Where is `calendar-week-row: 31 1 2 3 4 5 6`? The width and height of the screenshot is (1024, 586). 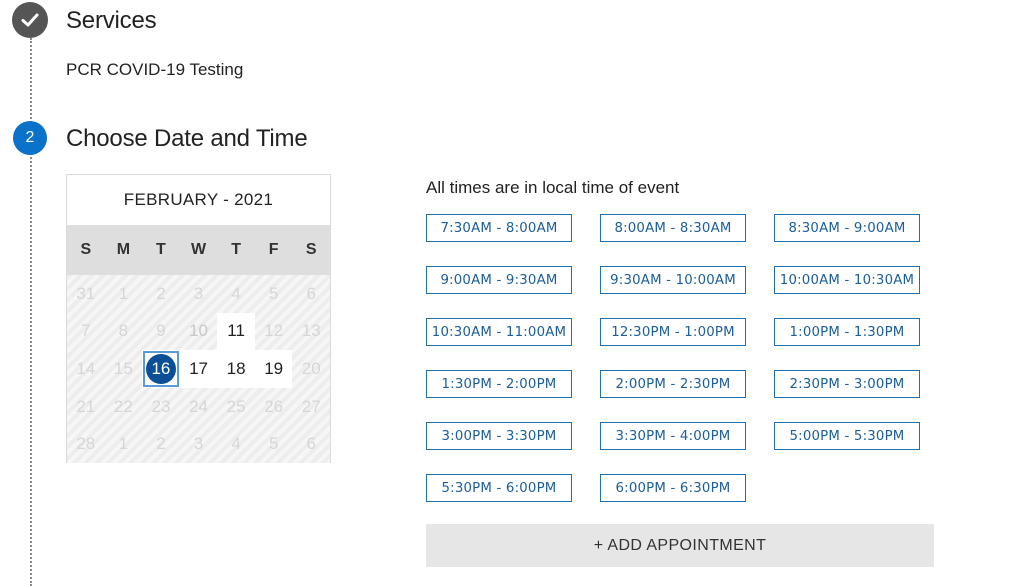 calendar-week-row: 31 1 2 3 4 5 6 is located at coordinates (198, 294).